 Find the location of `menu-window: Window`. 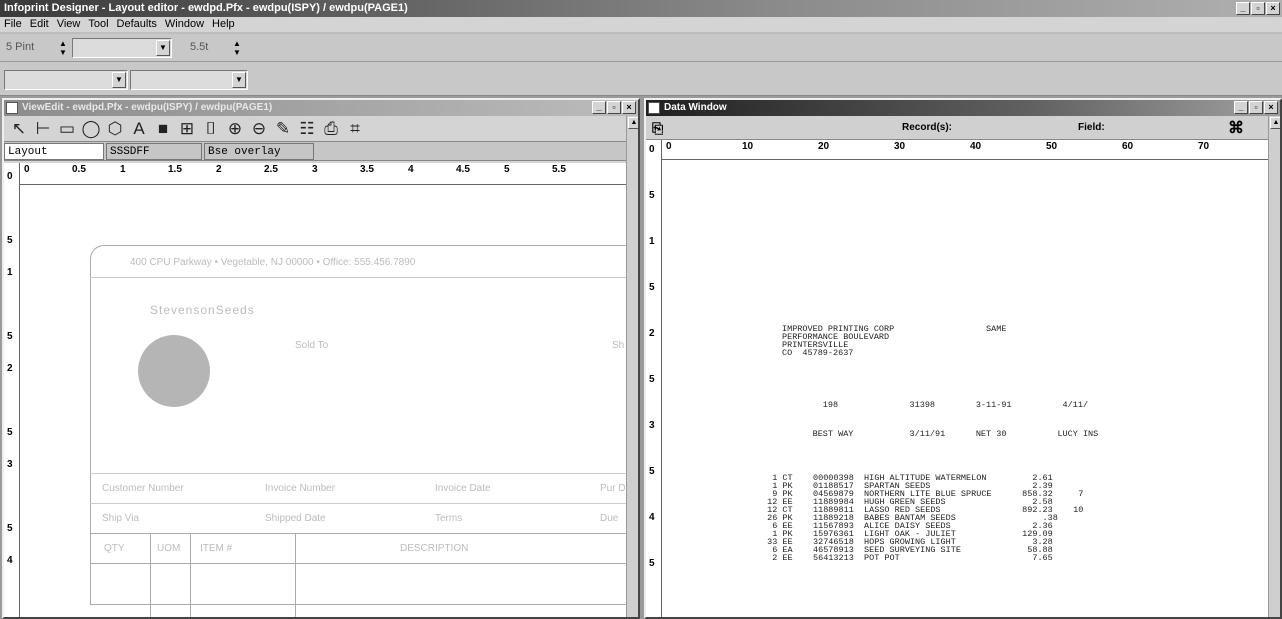

menu-window: Window is located at coordinates (184, 24).